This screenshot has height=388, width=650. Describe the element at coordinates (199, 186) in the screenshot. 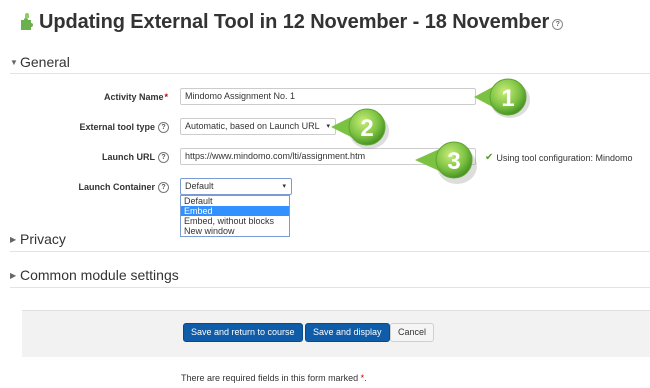

I see `launch-container-value: Default` at that location.